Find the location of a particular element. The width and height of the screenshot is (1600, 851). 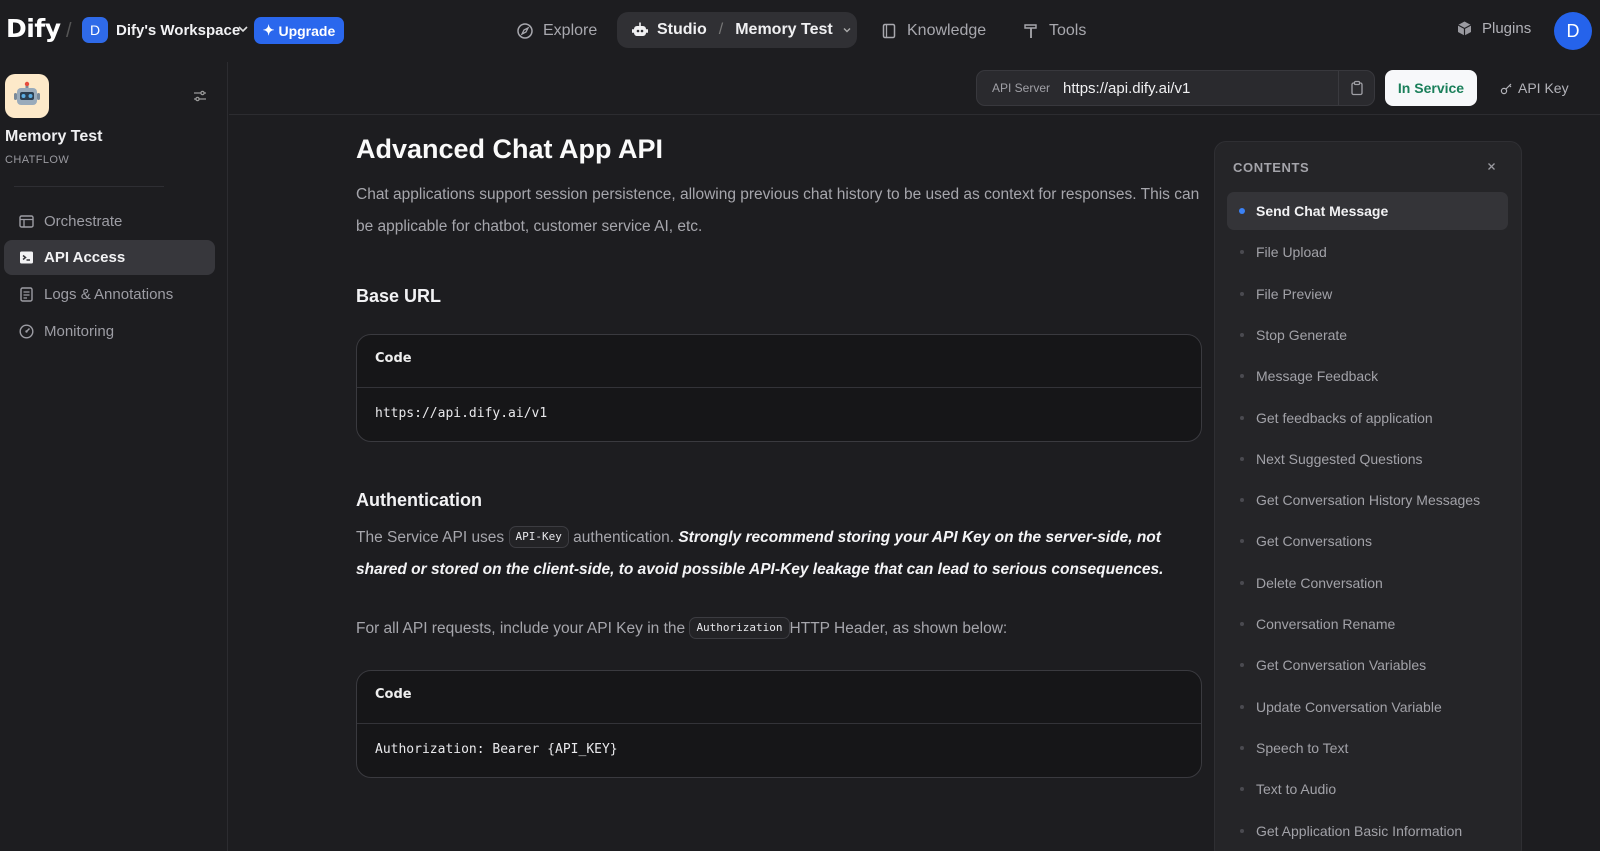

contents-item-label: Speech to Text is located at coordinates (1302, 747).